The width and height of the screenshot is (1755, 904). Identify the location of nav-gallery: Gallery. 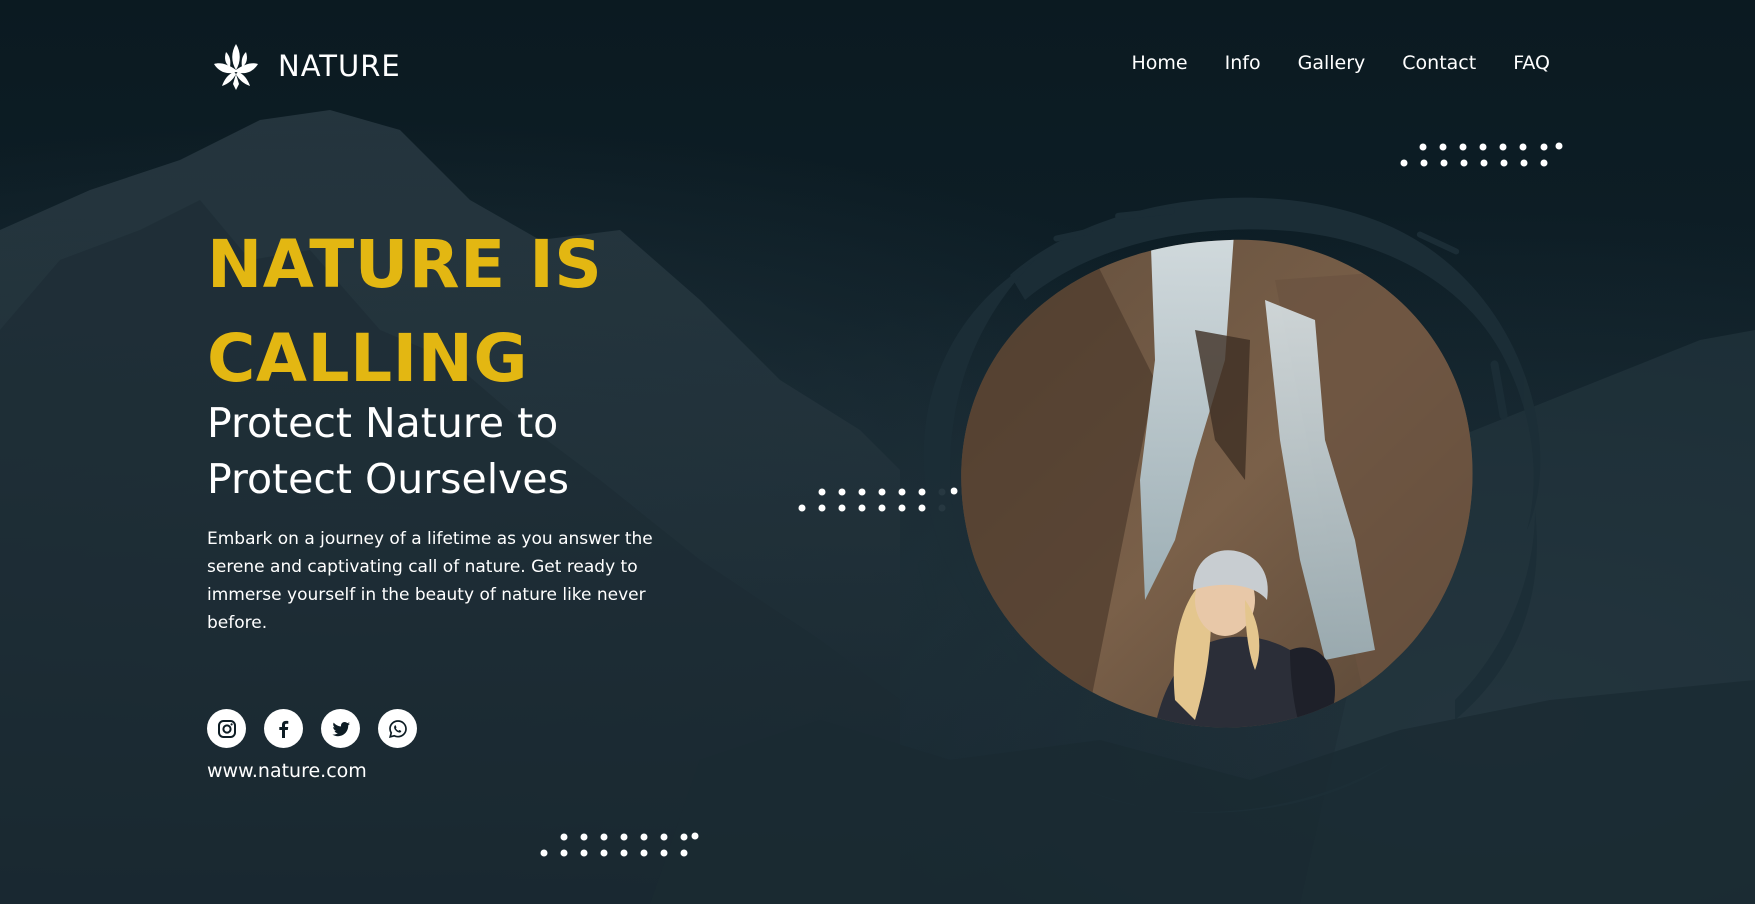
(1332, 63).